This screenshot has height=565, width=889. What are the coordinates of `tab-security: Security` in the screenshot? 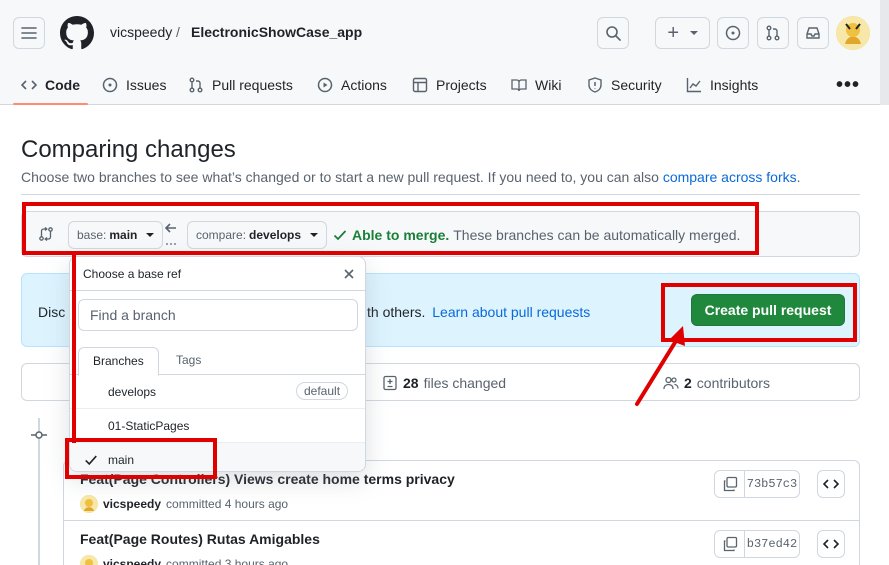 It's located at (624, 85).